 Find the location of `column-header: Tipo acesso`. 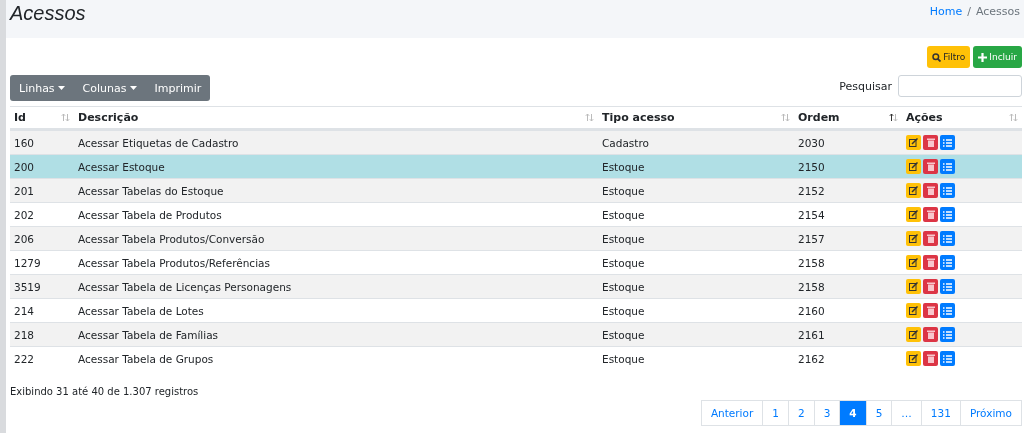

column-header: Tipo acesso is located at coordinates (638, 117).